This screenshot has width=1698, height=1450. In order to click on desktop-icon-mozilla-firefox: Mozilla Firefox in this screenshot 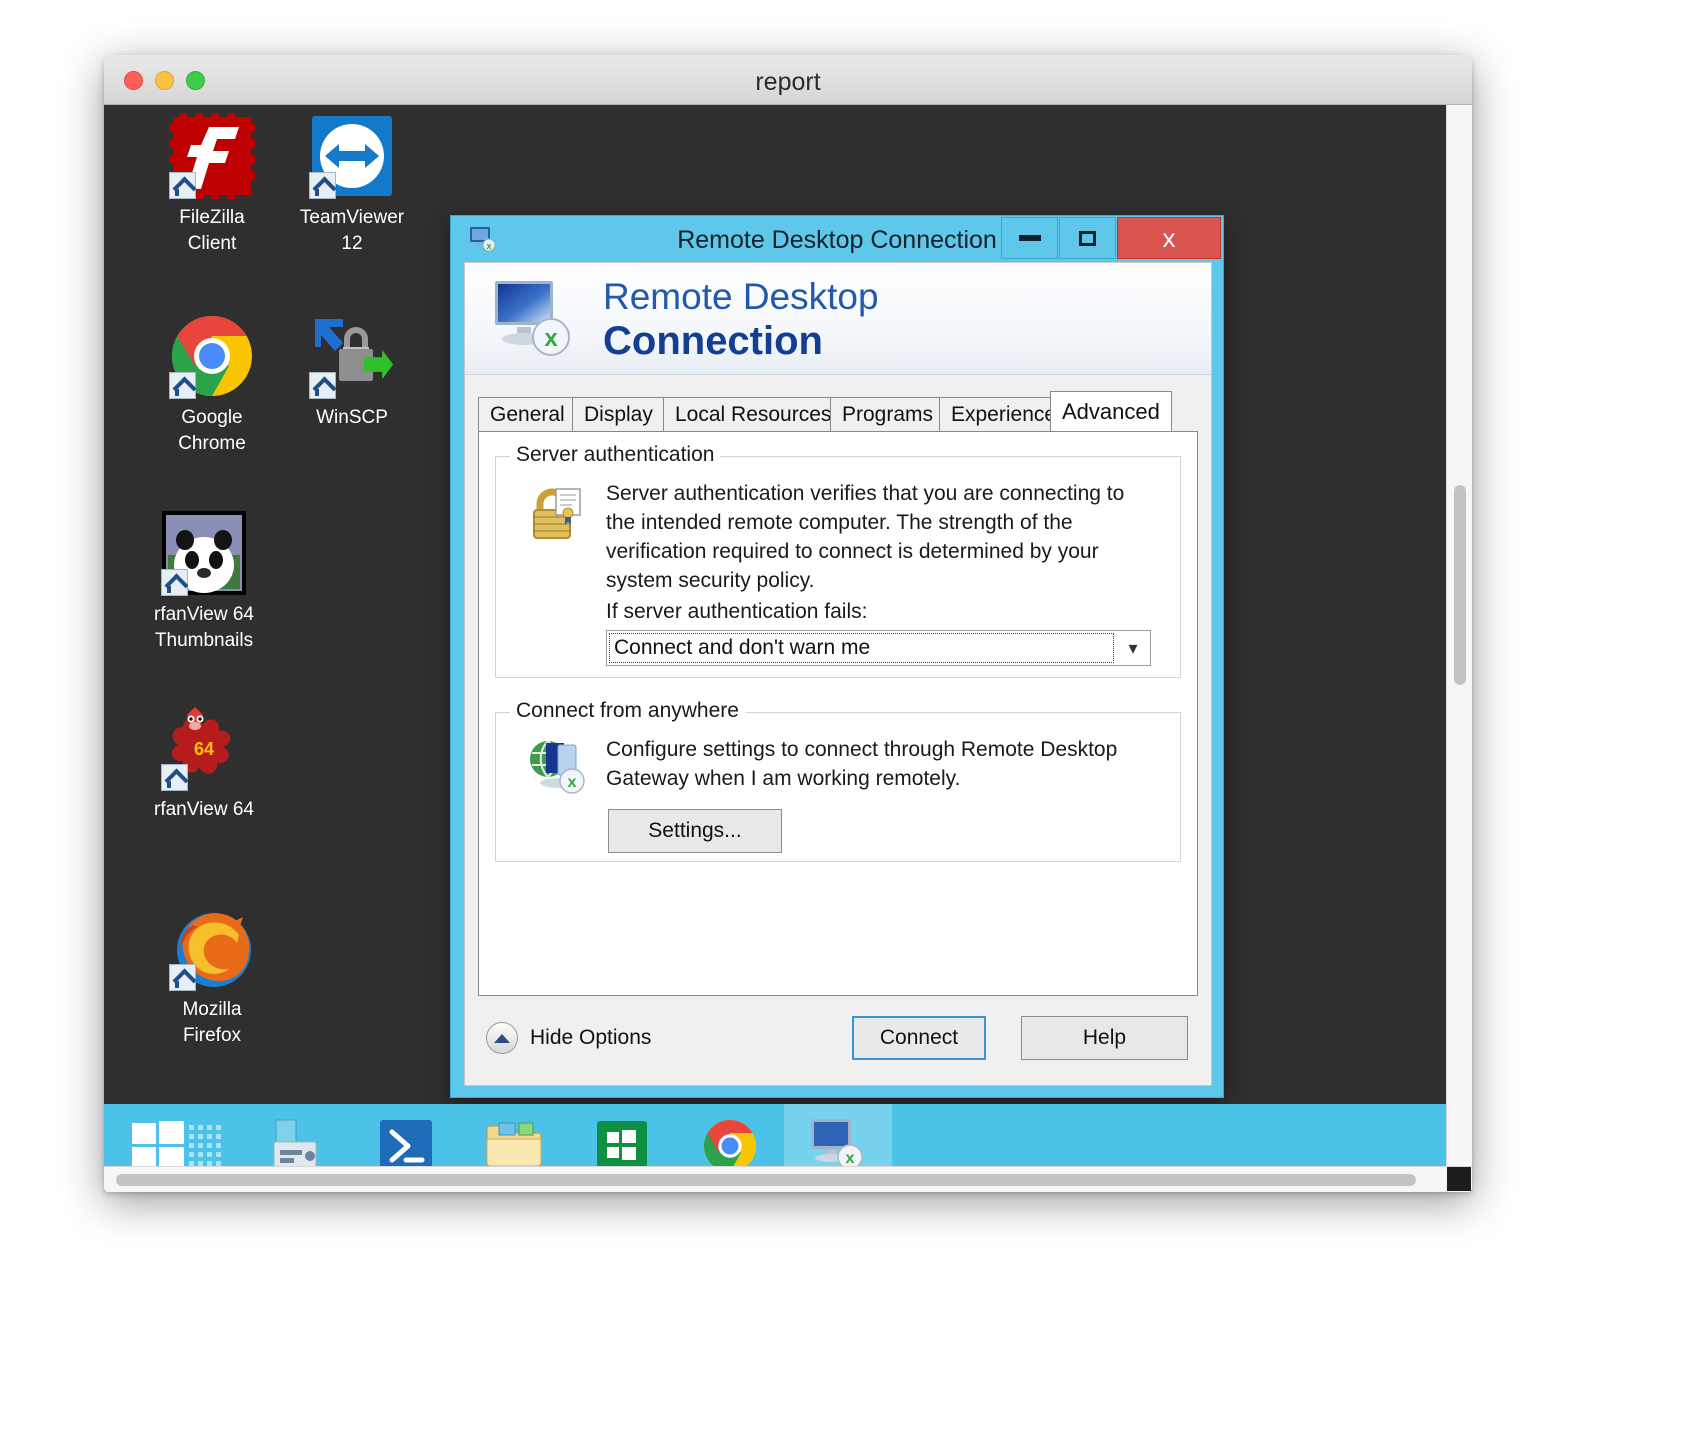, I will do `click(212, 977)`.